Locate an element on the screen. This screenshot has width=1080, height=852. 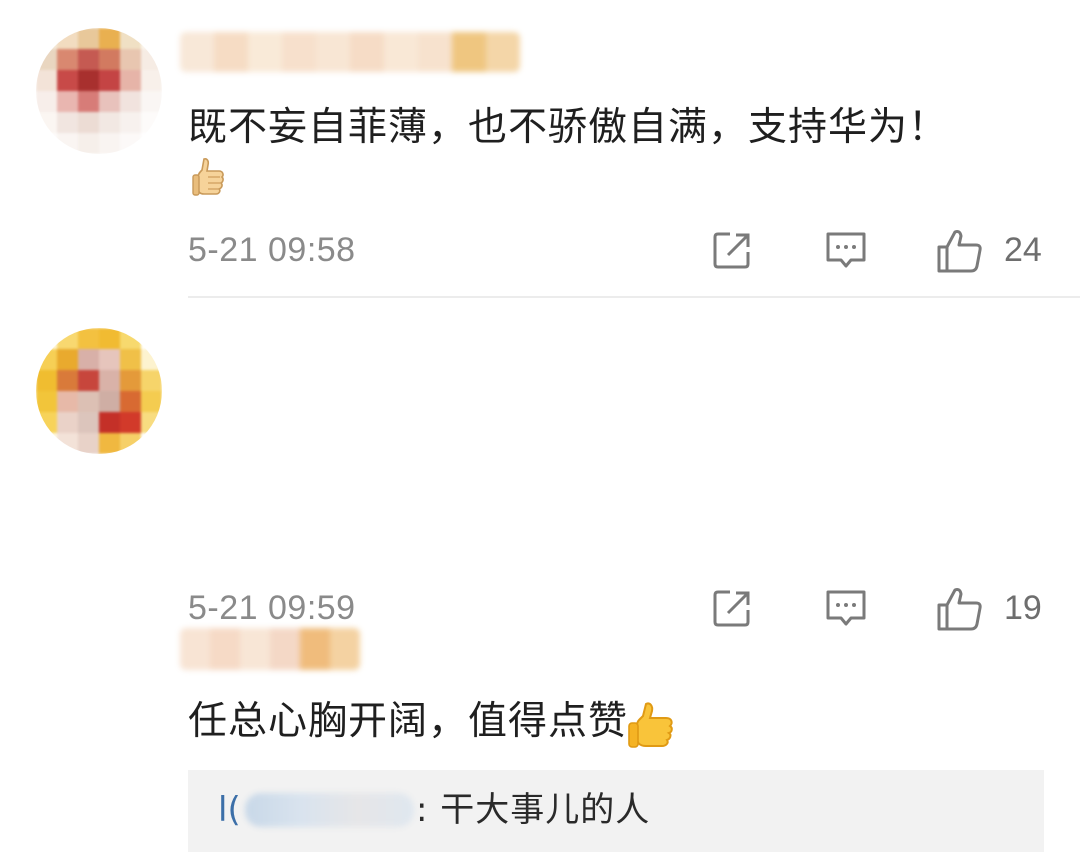
comment-text-content: 任总心胸开阔，值得点赞 is located at coordinates (408, 721).